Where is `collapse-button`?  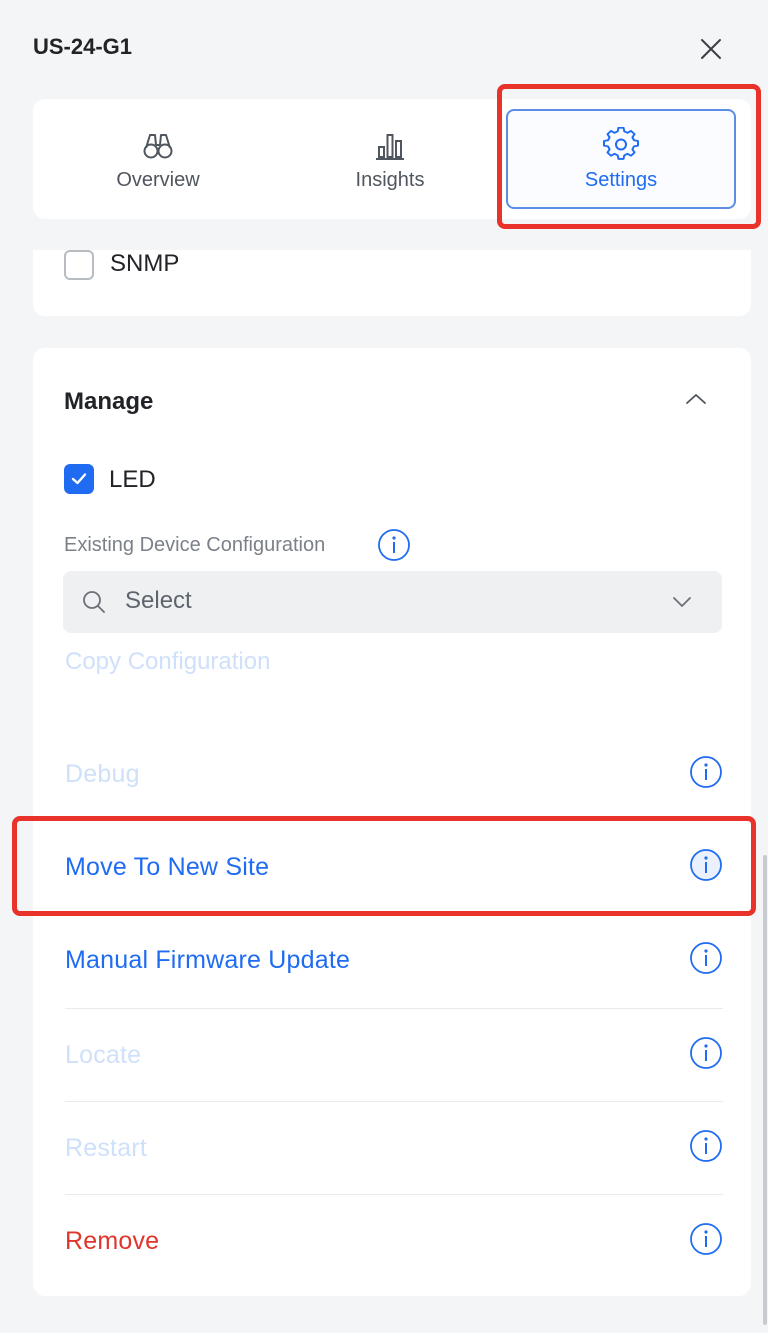 collapse-button is located at coordinates (696, 399).